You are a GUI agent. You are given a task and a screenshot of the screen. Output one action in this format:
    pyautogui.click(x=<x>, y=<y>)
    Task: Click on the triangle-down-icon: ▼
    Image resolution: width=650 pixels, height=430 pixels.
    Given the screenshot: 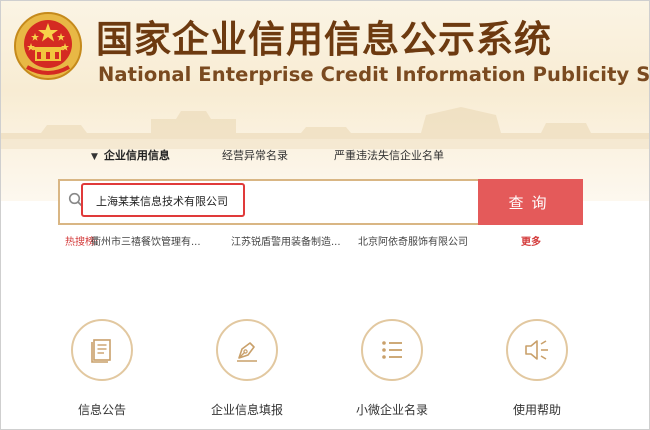 What is the action you would take?
    pyautogui.click(x=94, y=157)
    